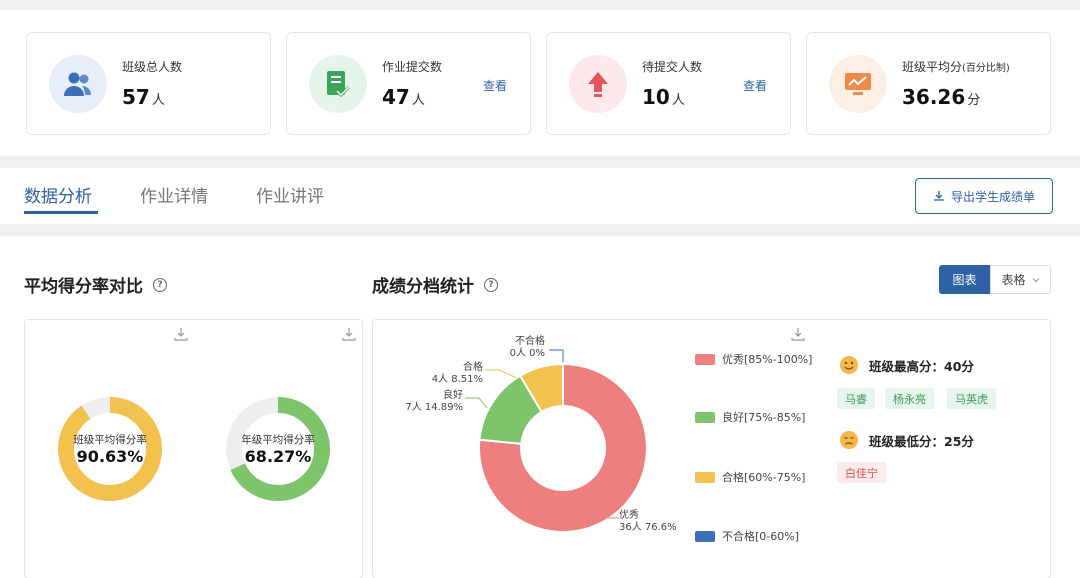 The width and height of the screenshot is (1080, 578). What do you see at coordinates (921, 441) in the screenshot?
I see `lowest-score-label: 班级最低分：25分` at bounding box center [921, 441].